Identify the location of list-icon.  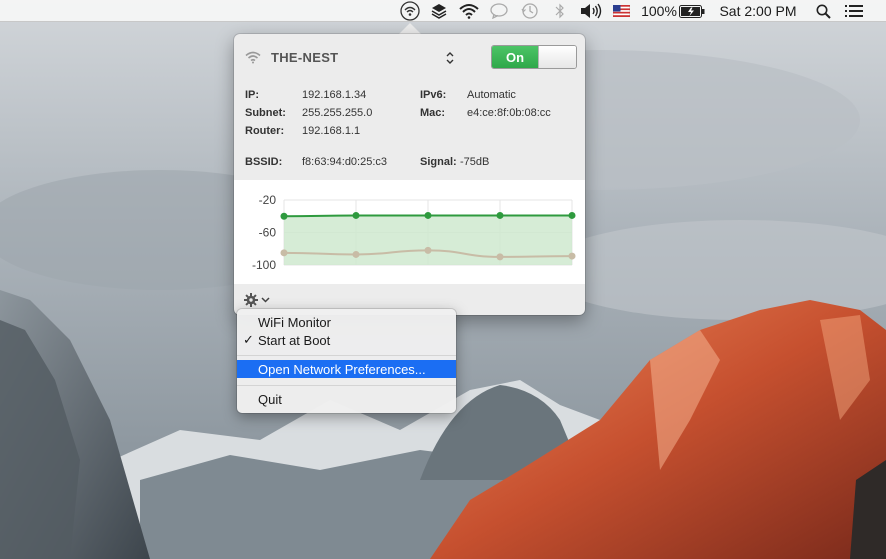
(854, 11).